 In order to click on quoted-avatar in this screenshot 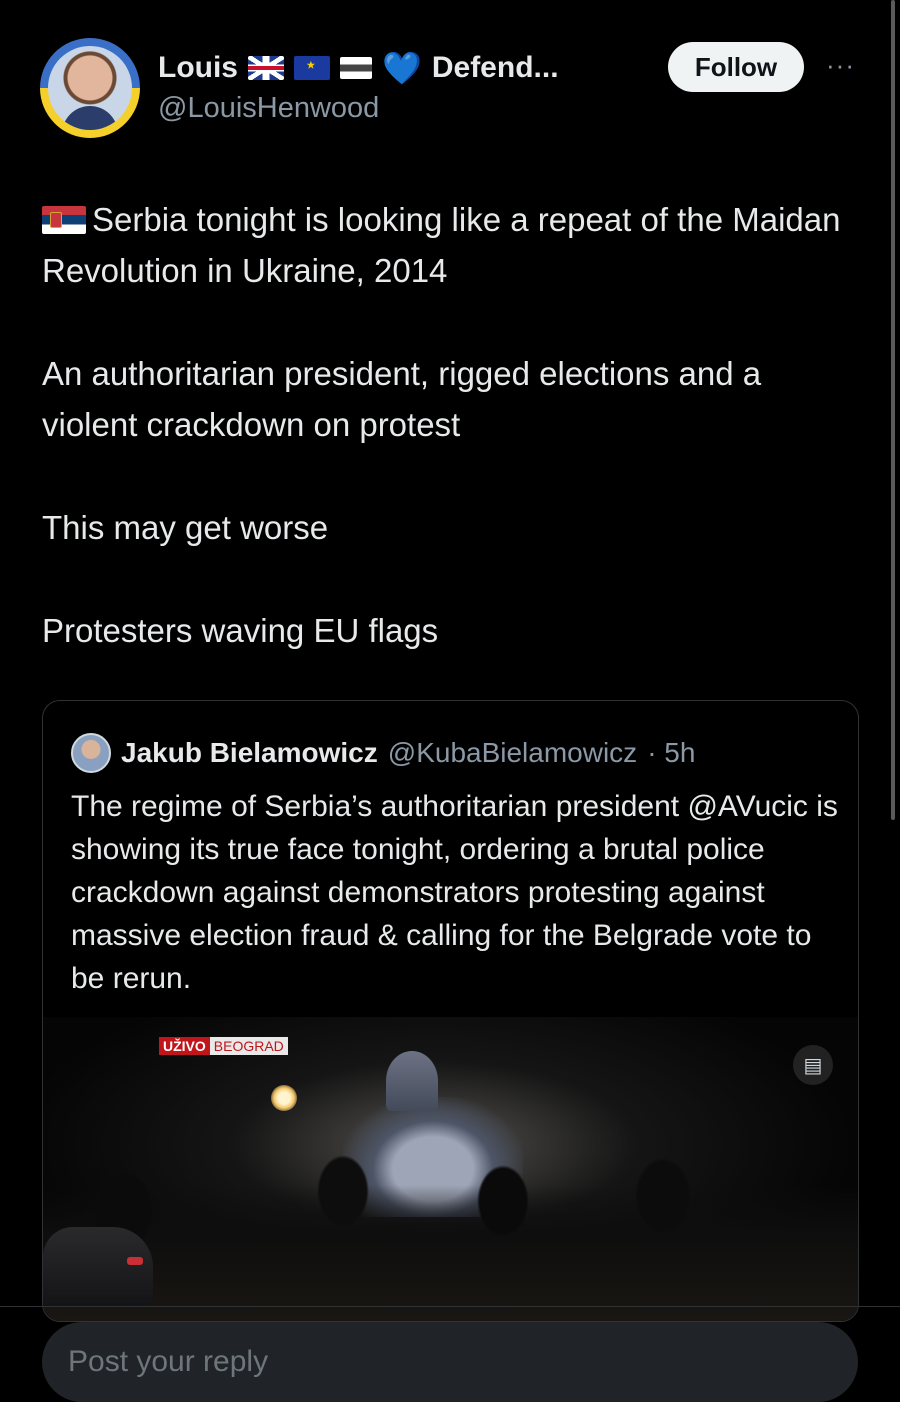, I will do `click(91, 753)`.